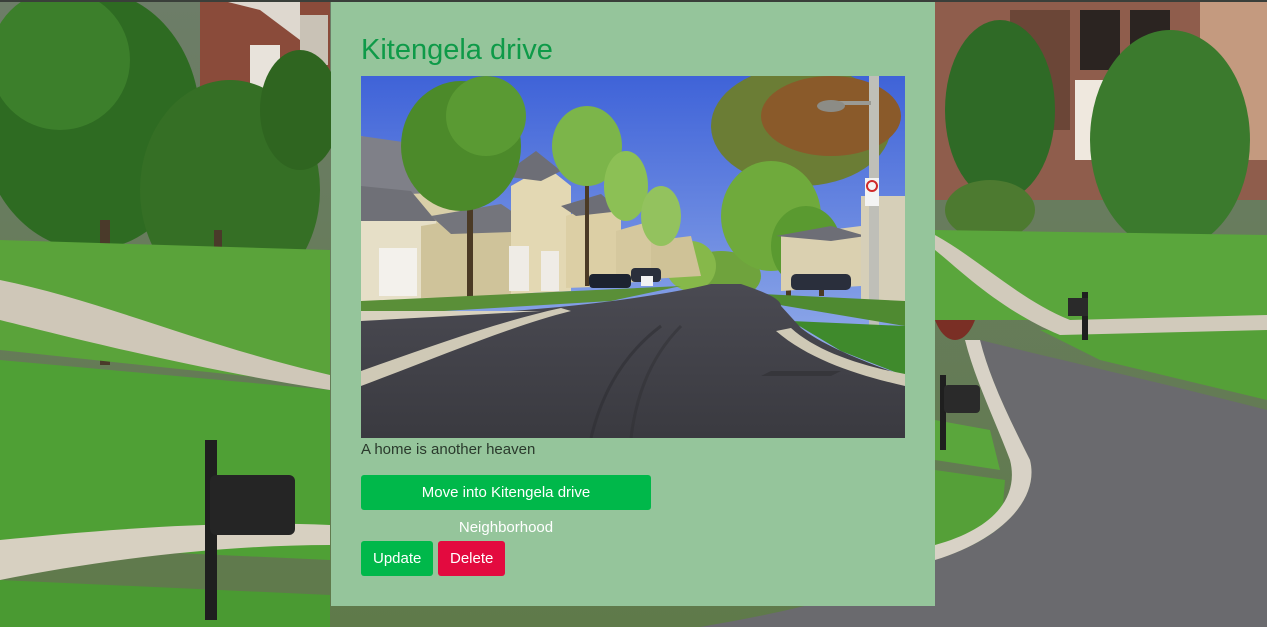 The width and height of the screenshot is (1267, 627). What do you see at coordinates (457, 50) in the screenshot?
I see `neighborhood-title: Kitengela drive` at bounding box center [457, 50].